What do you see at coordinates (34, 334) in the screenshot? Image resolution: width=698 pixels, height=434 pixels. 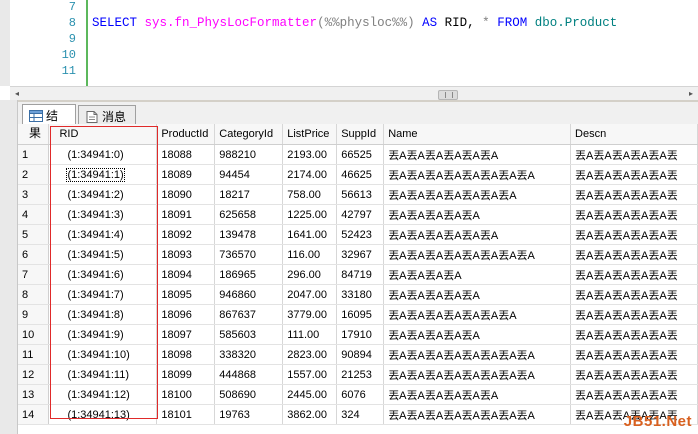 I see `row-number: 10` at bounding box center [34, 334].